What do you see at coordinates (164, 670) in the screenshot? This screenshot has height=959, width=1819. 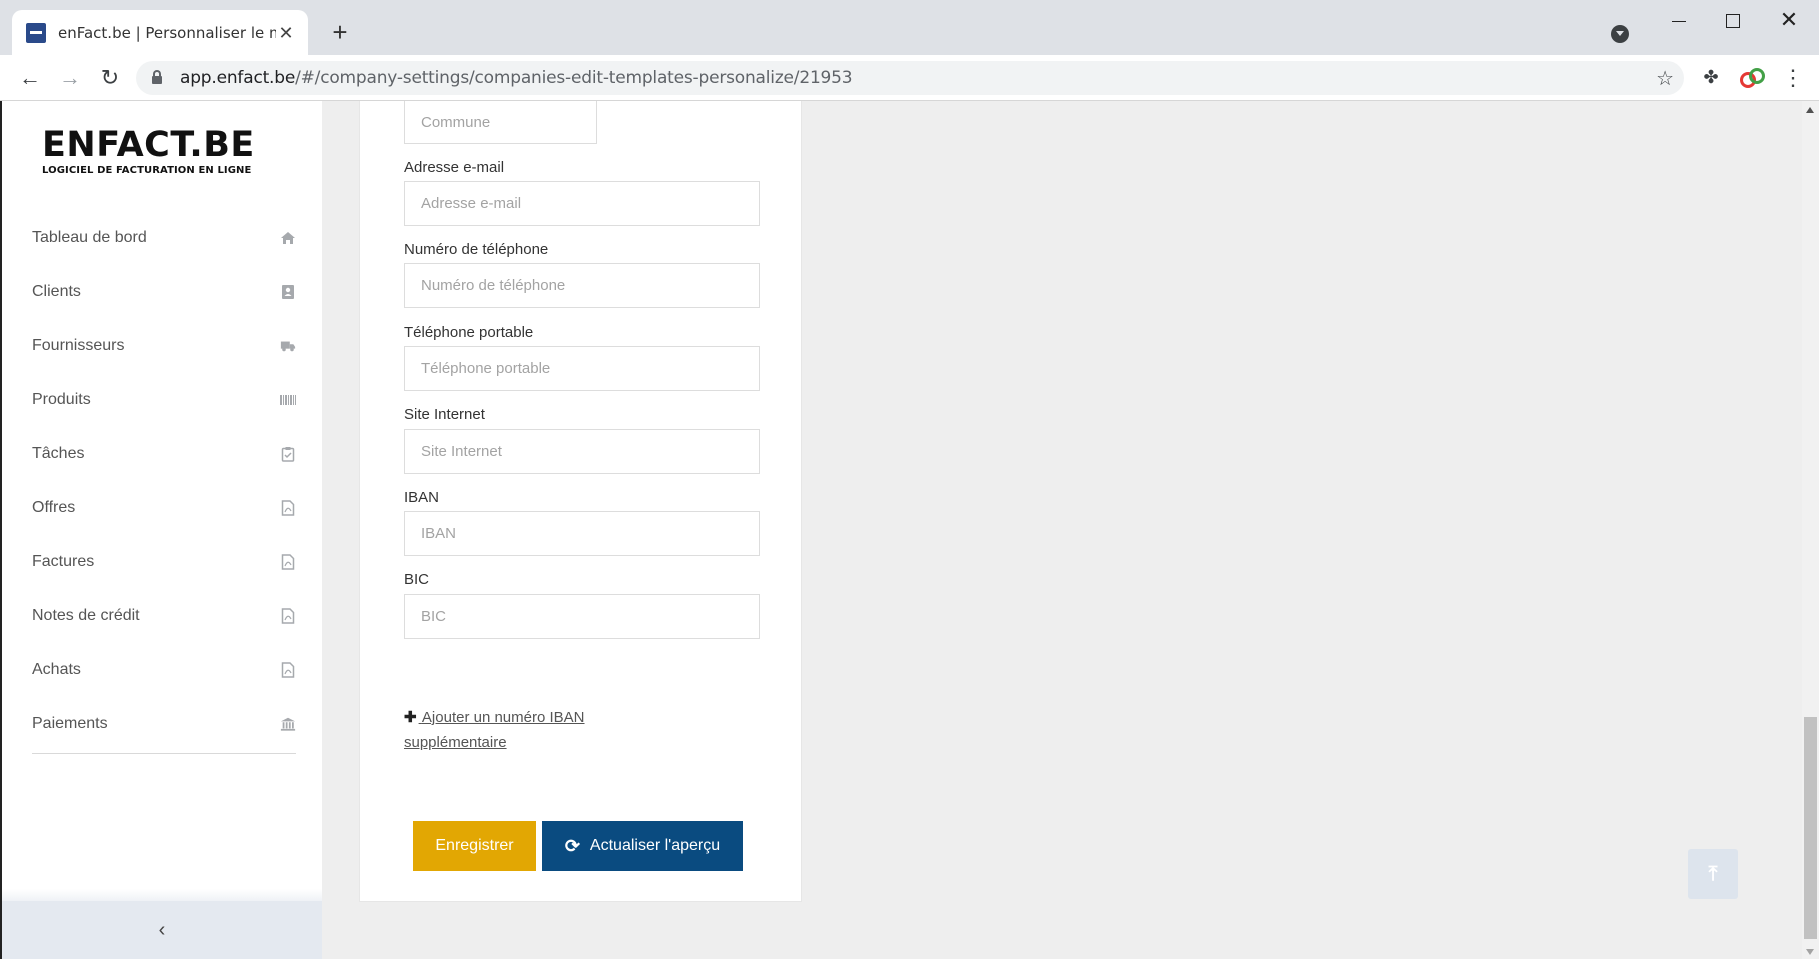 I see `sidebar-item-achats: Achats` at bounding box center [164, 670].